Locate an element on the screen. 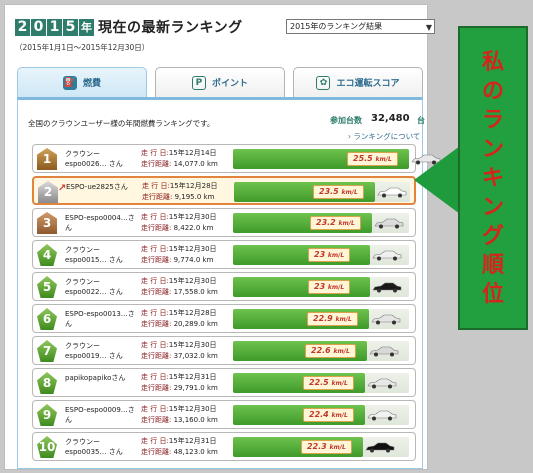 This screenshot has height=473, width=533. drive-distance: 8,422.0 km is located at coordinates (192, 228).